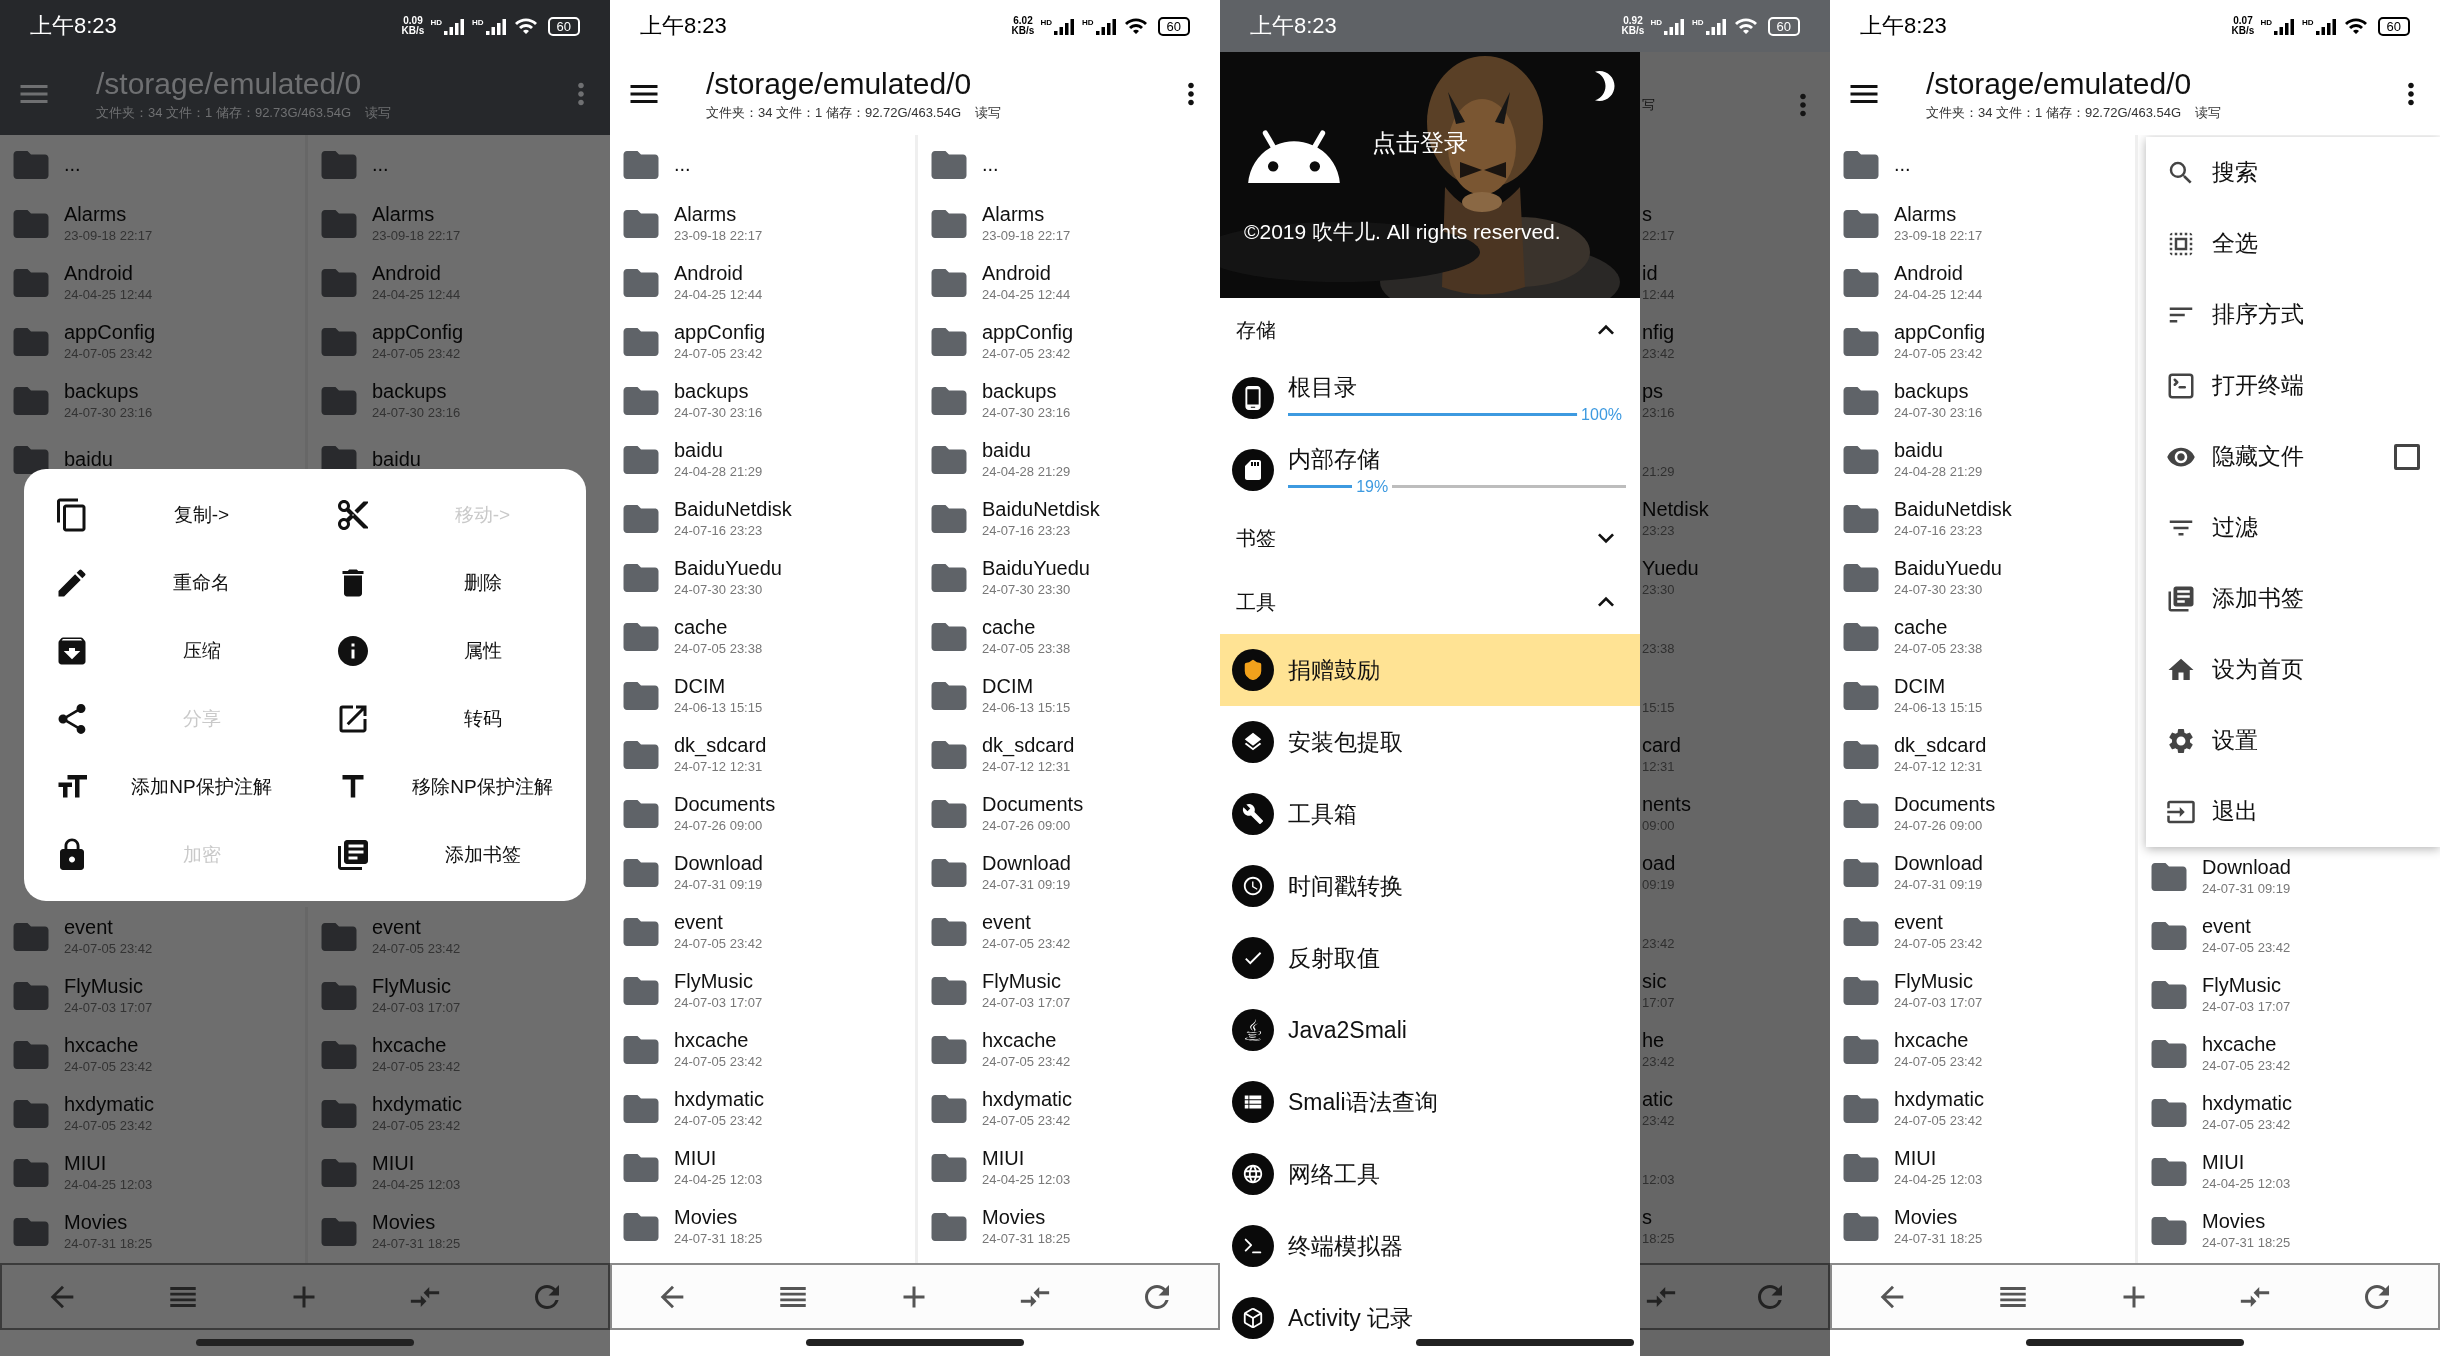 The height and width of the screenshot is (1356, 2440). What do you see at coordinates (1736, 568) in the screenshot?
I see `folder-name: Yuedu` at bounding box center [1736, 568].